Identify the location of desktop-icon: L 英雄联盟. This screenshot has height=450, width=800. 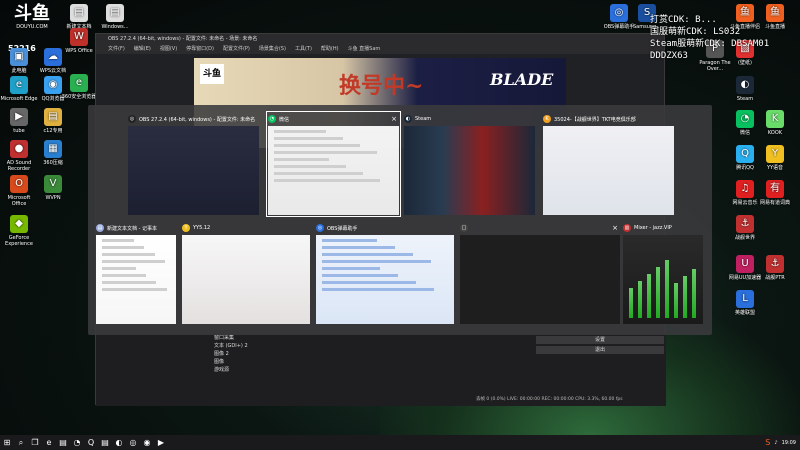
(745, 303).